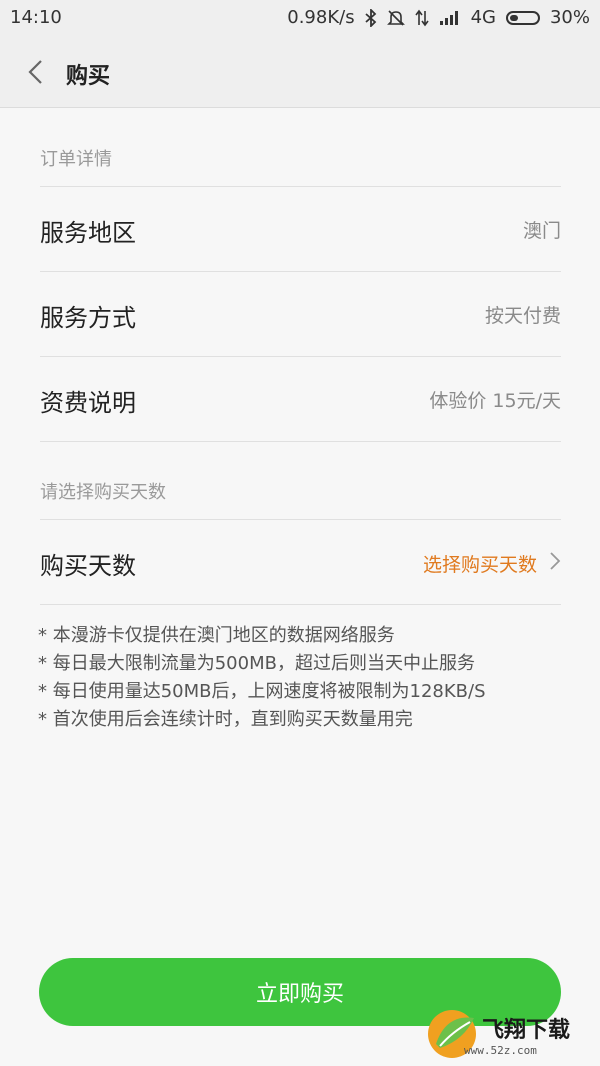 The width and height of the screenshot is (600, 1066). What do you see at coordinates (216, 635) in the screenshot?
I see `note-line: * 本漫游卡仅提供在澳门地区的数据网络服务` at bounding box center [216, 635].